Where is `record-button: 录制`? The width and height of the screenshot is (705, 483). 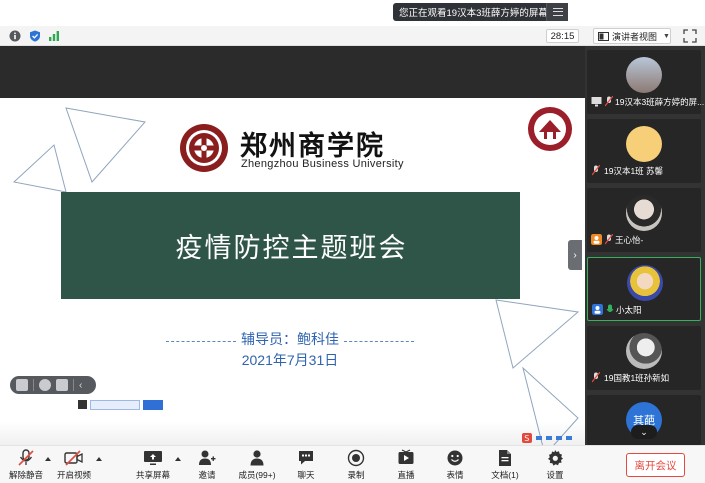
record-button: 录制 is located at coordinates (356, 466).